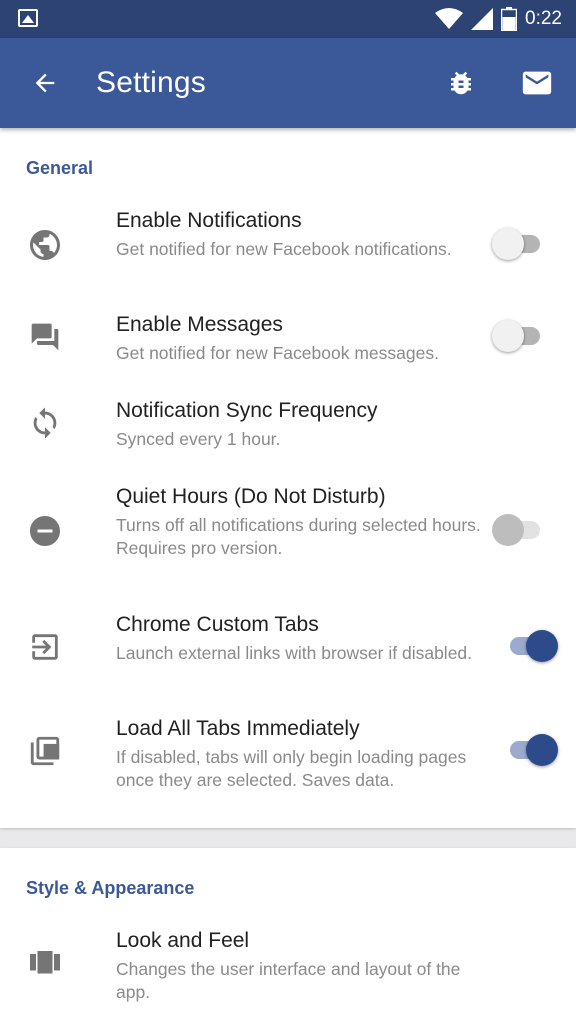 This screenshot has width=576, height=1024. Describe the element at coordinates (199, 324) in the screenshot. I see `pref-title: Enable Messages` at that location.